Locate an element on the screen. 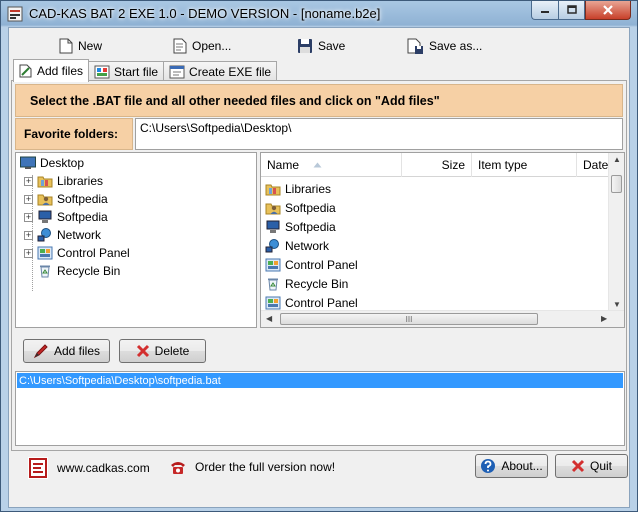 This screenshot has width=638, height=512. column-size: Size is located at coordinates (437, 165).